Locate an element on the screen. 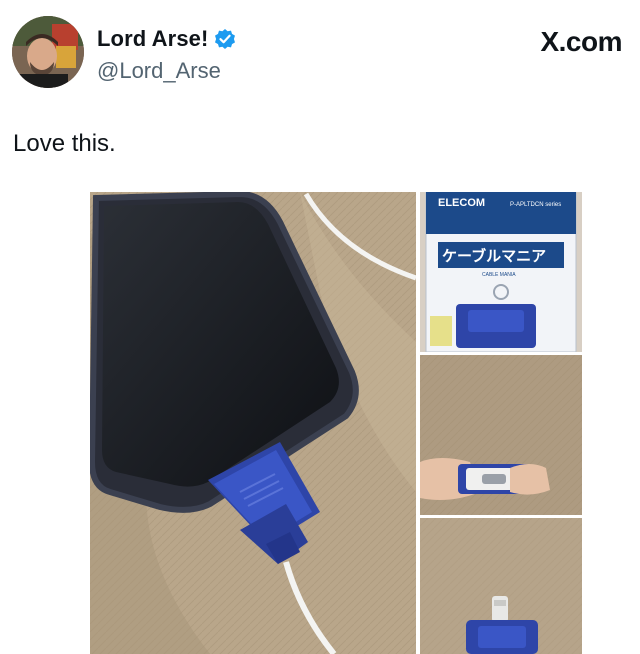  verified-badge-icon is located at coordinates (225, 39).